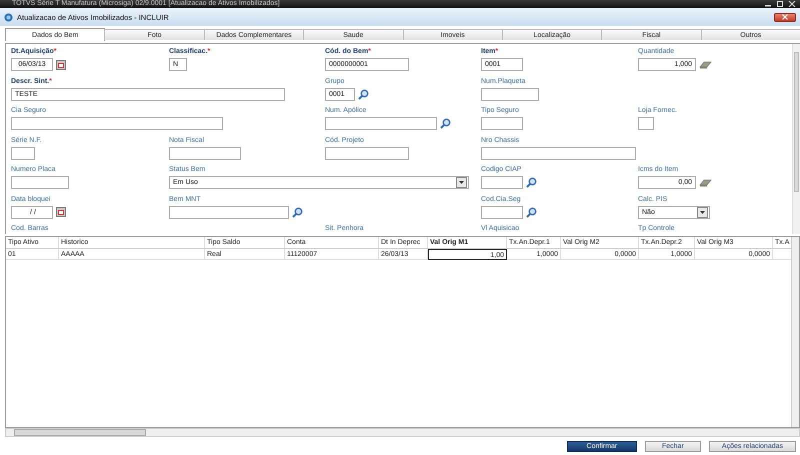 The image size is (800, 455). What do you see at coordinates (8, 17) in the screenshot?
I see `globe-icon` at bounding box center [8, 17].